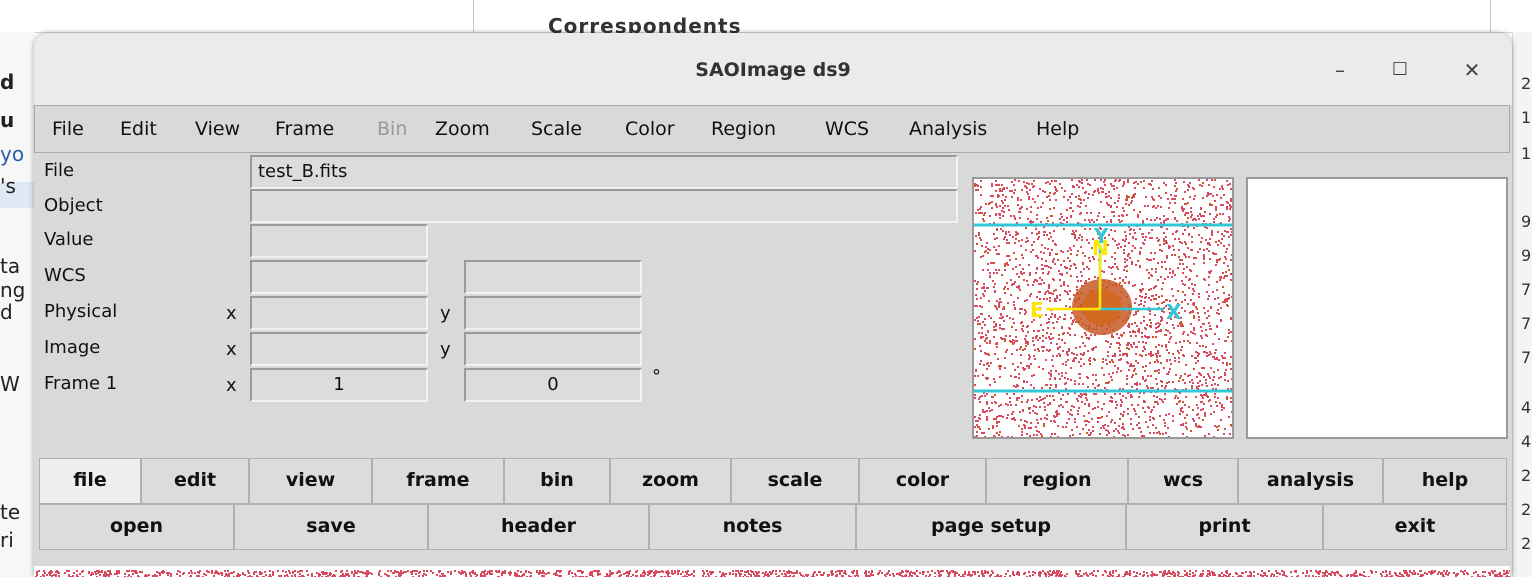 The height and width of the screenshot is (577, 1532). Describe the element at coordinates (1310, 481) in the screenshot. I see `button-analysis: analysis` at that location.